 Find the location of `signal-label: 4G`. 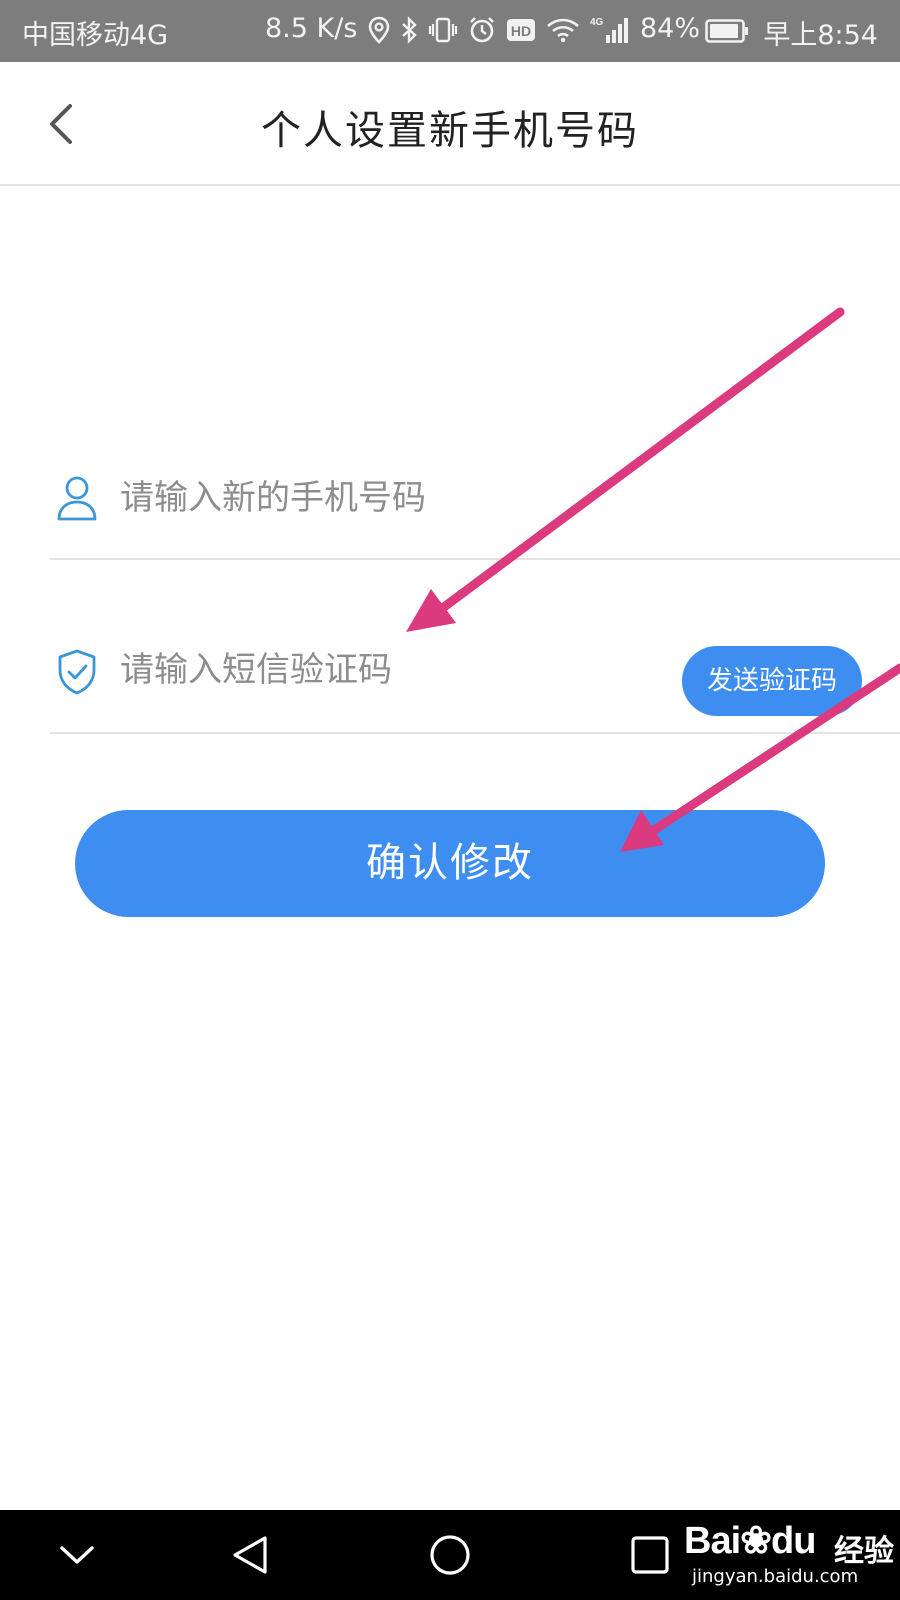

signal-label: 4G is located at coordinates (597, 22).